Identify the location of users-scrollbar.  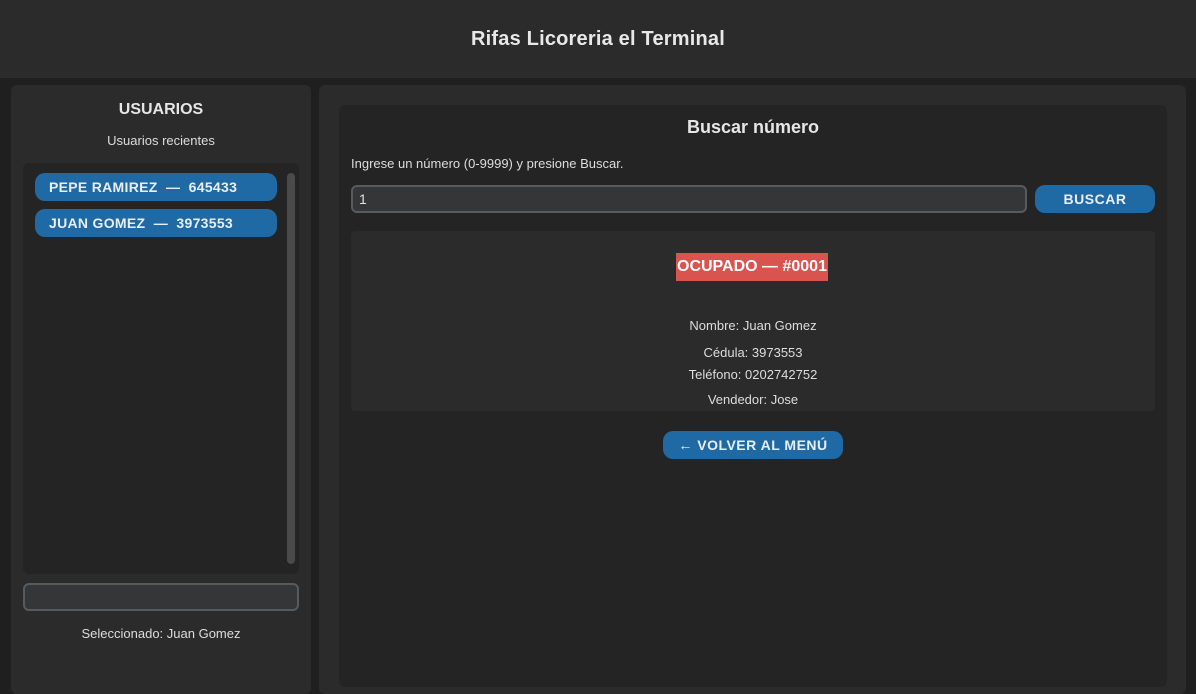
(291, 368).